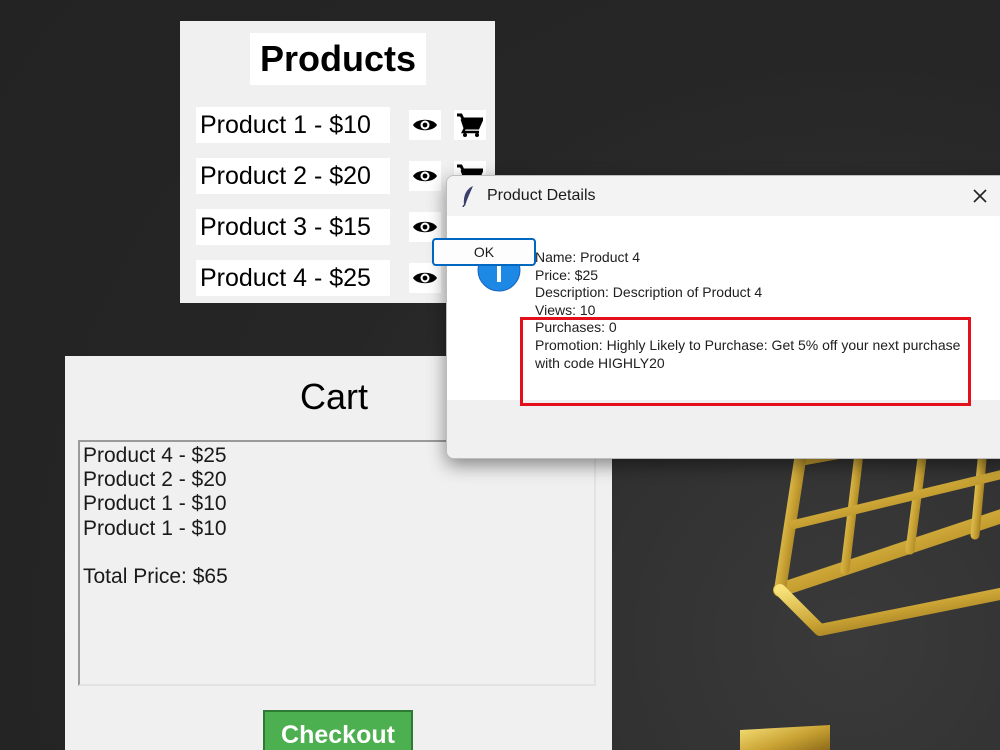 This screenshot has height=750, width=1000. Describe the element at coordinates (293, 278) in the screenshot. I see `product-label: Product 4 - $25` at that location.